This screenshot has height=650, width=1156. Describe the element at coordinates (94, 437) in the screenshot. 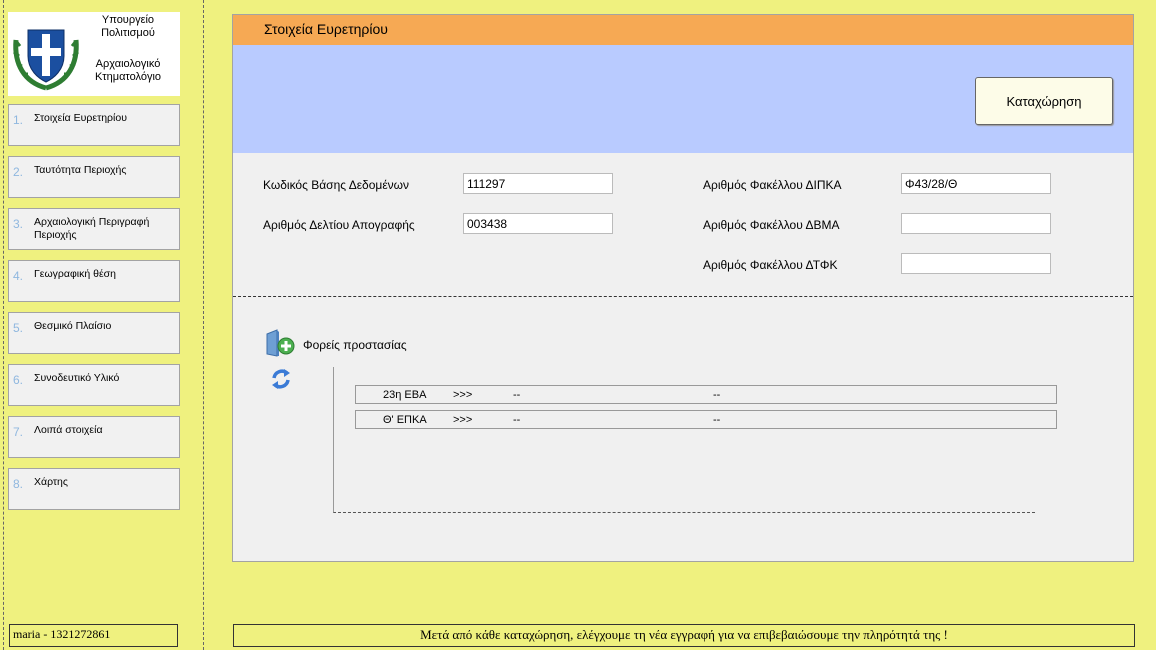

I see `sidebar-item-other-data: 7. Λοιπά στοιχεία` at that location.